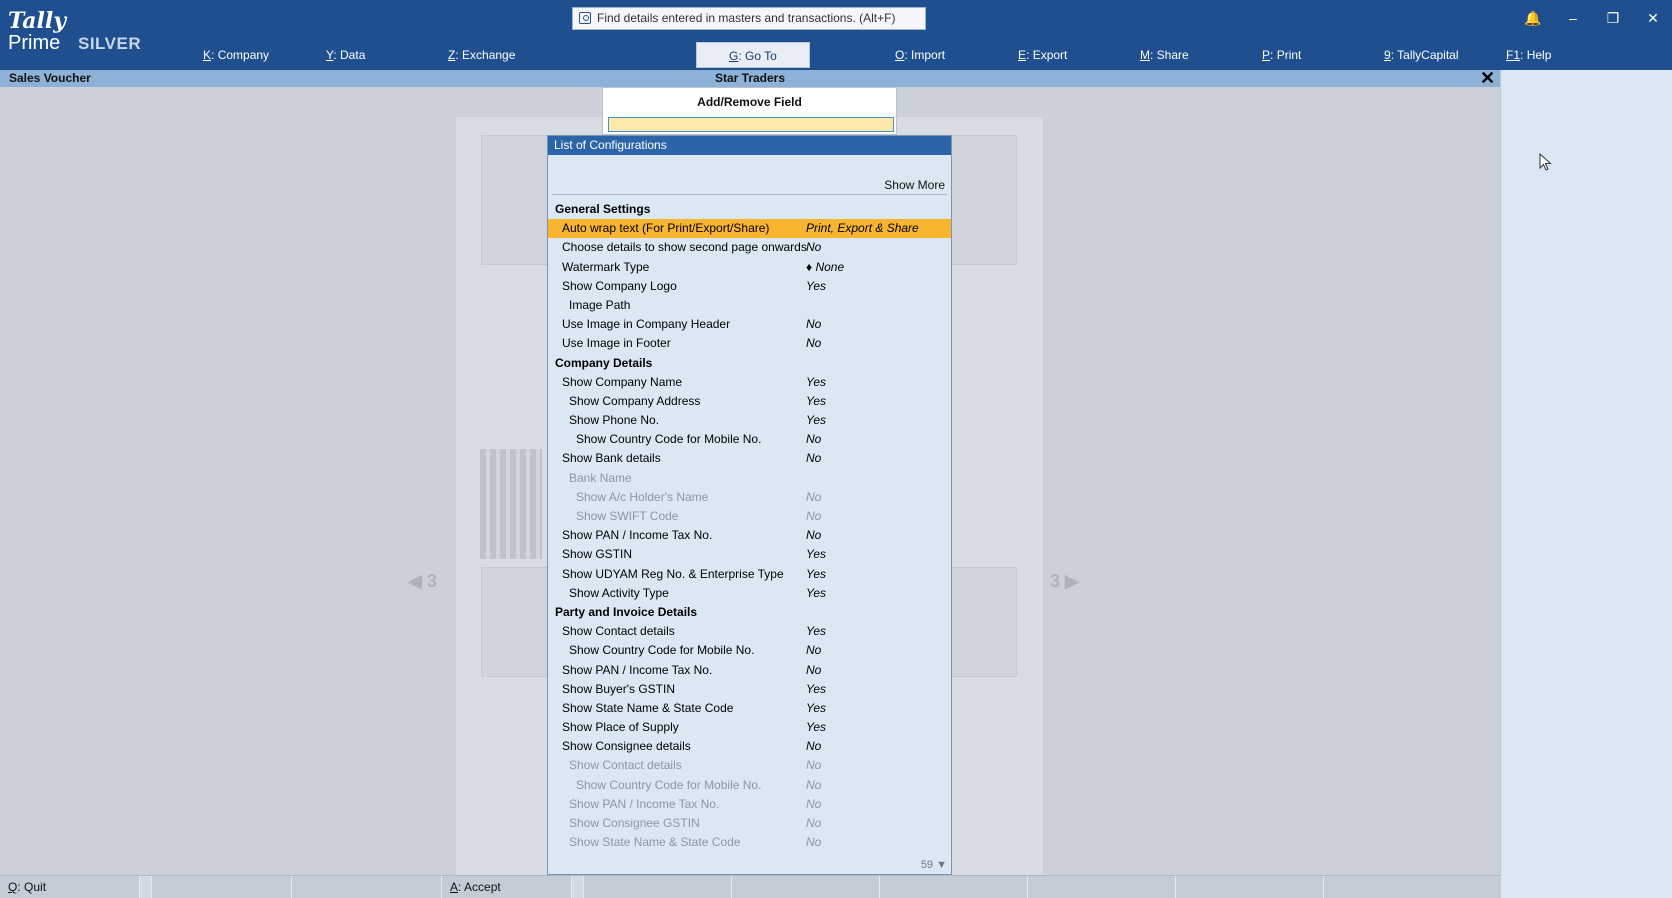  I want to click on close-screen-icon: ✕, so click(1487, 78).